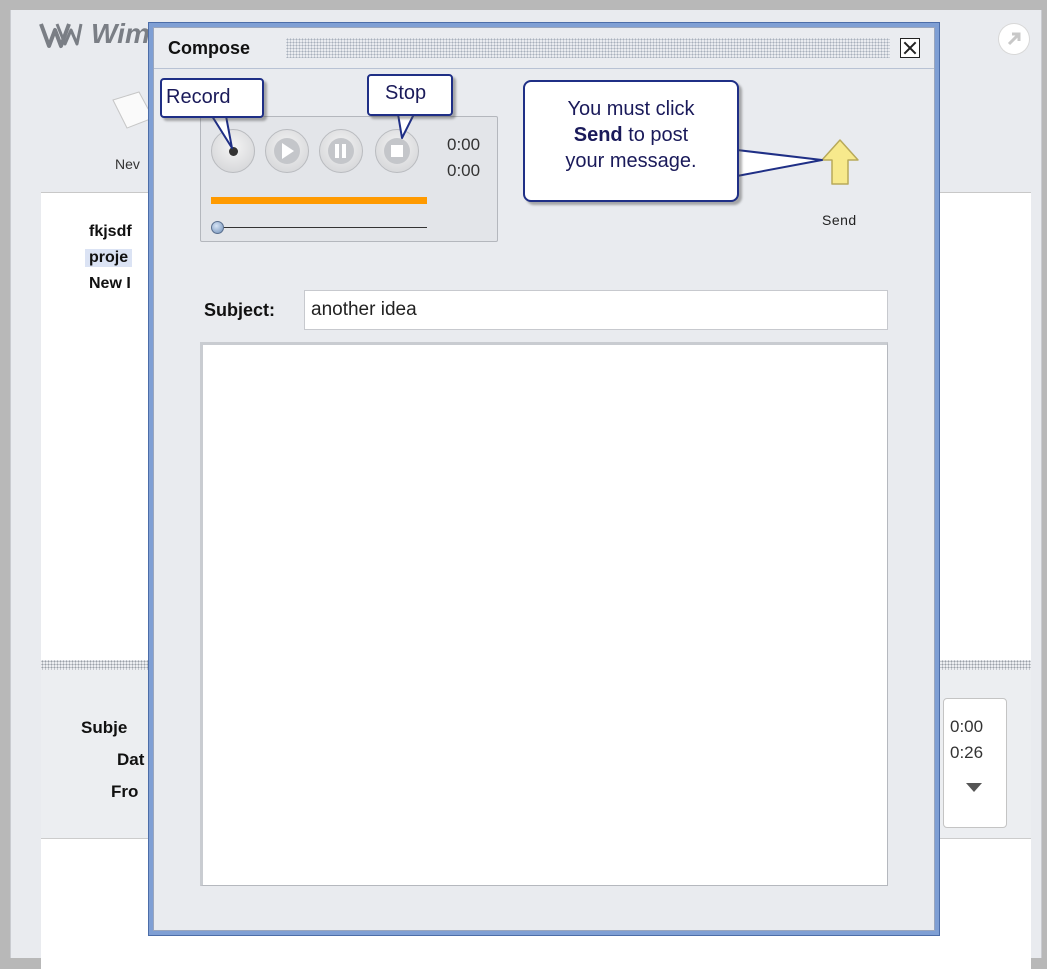 The width and height of the screenshot is (1047, 969). What do you see at coordinates (212, 98) in the screenshot?
I see `record-callout: Record` at bounding box center [212, 98].